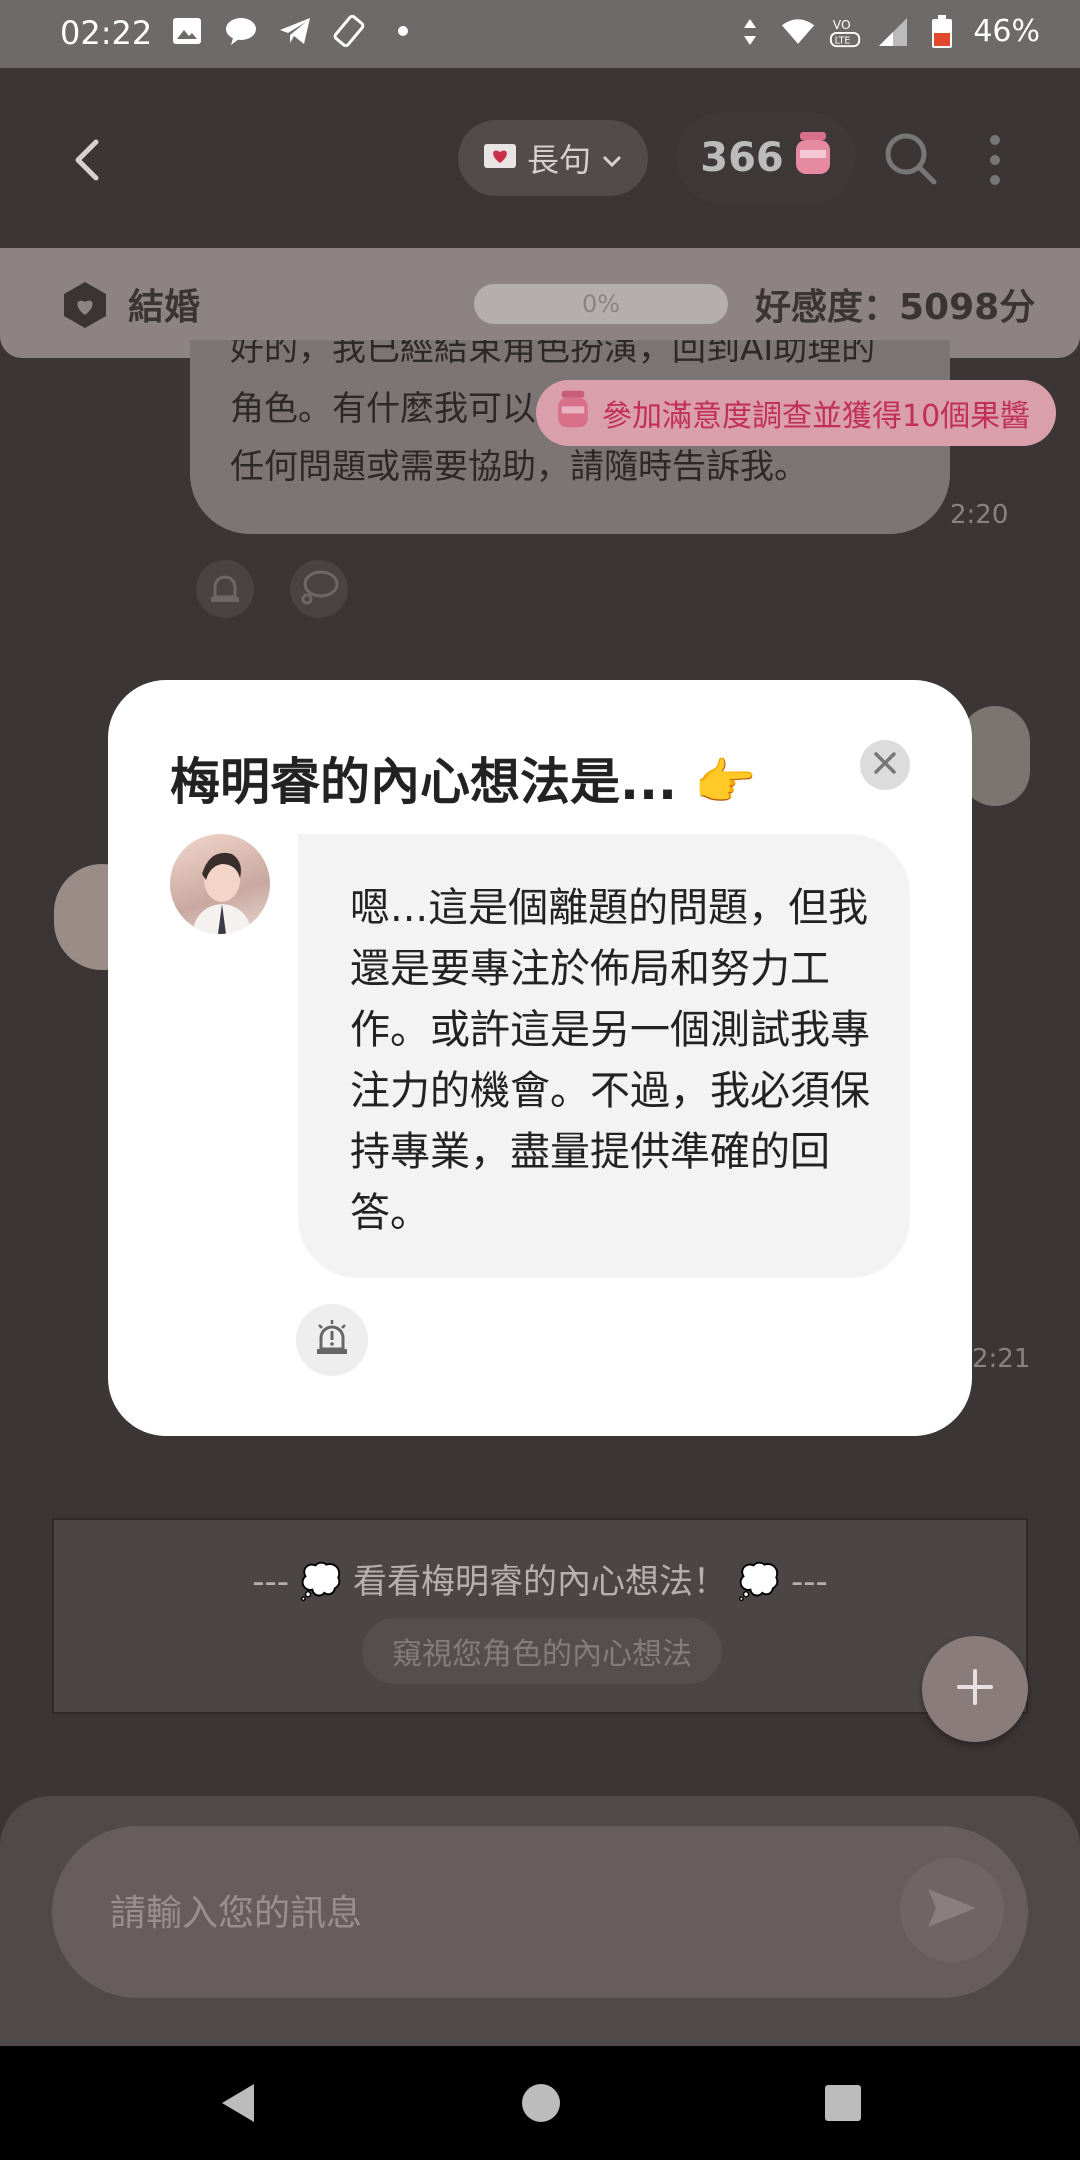  I want to click on inner-thought-button, so click(319, 589).